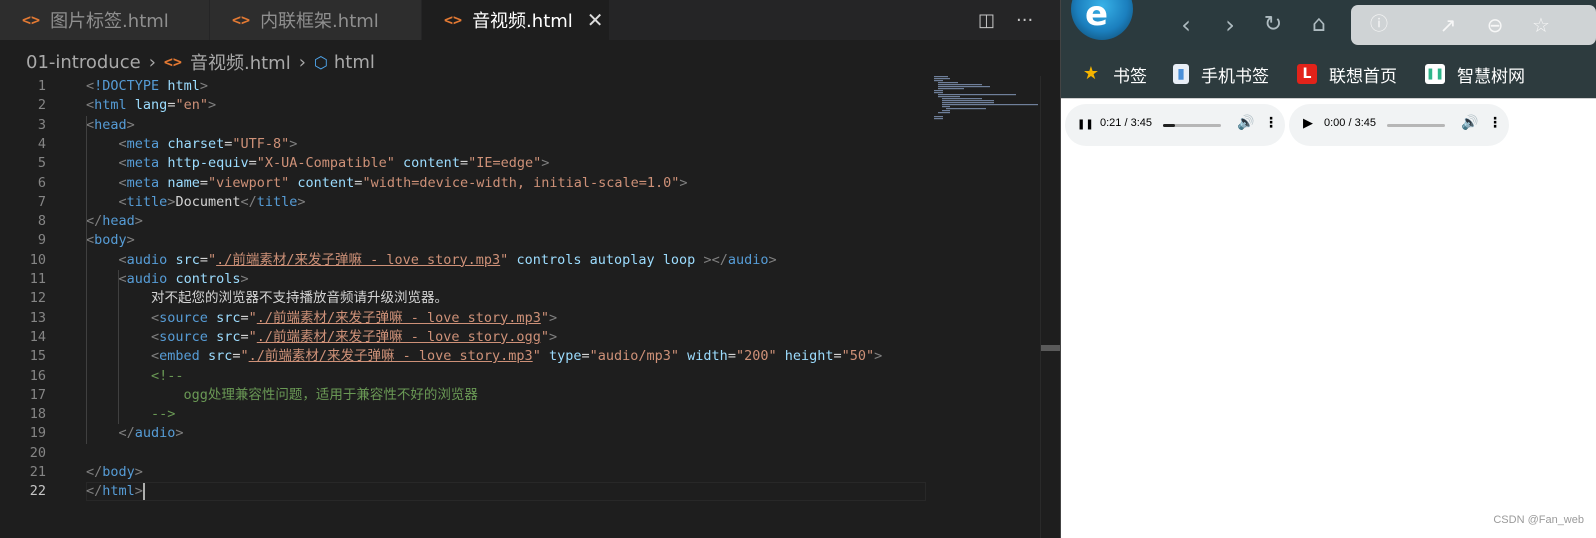 This screenshot has width=1596, height=538. Describe the element at coordinates (1169, 125) in the screenshot. I see `progress-fill` at that location.